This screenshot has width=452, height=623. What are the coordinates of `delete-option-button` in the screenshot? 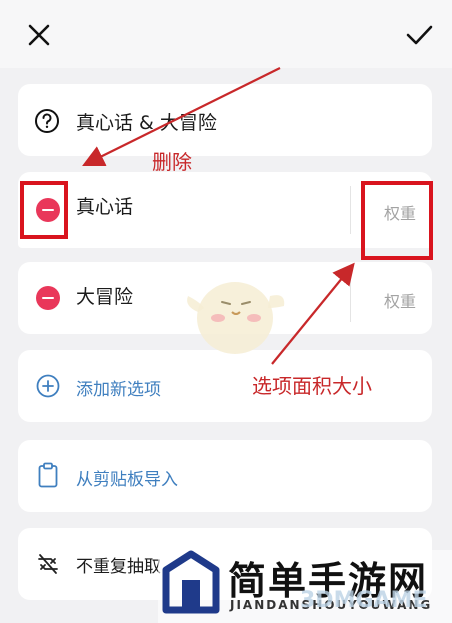 It's located at (48, 298).